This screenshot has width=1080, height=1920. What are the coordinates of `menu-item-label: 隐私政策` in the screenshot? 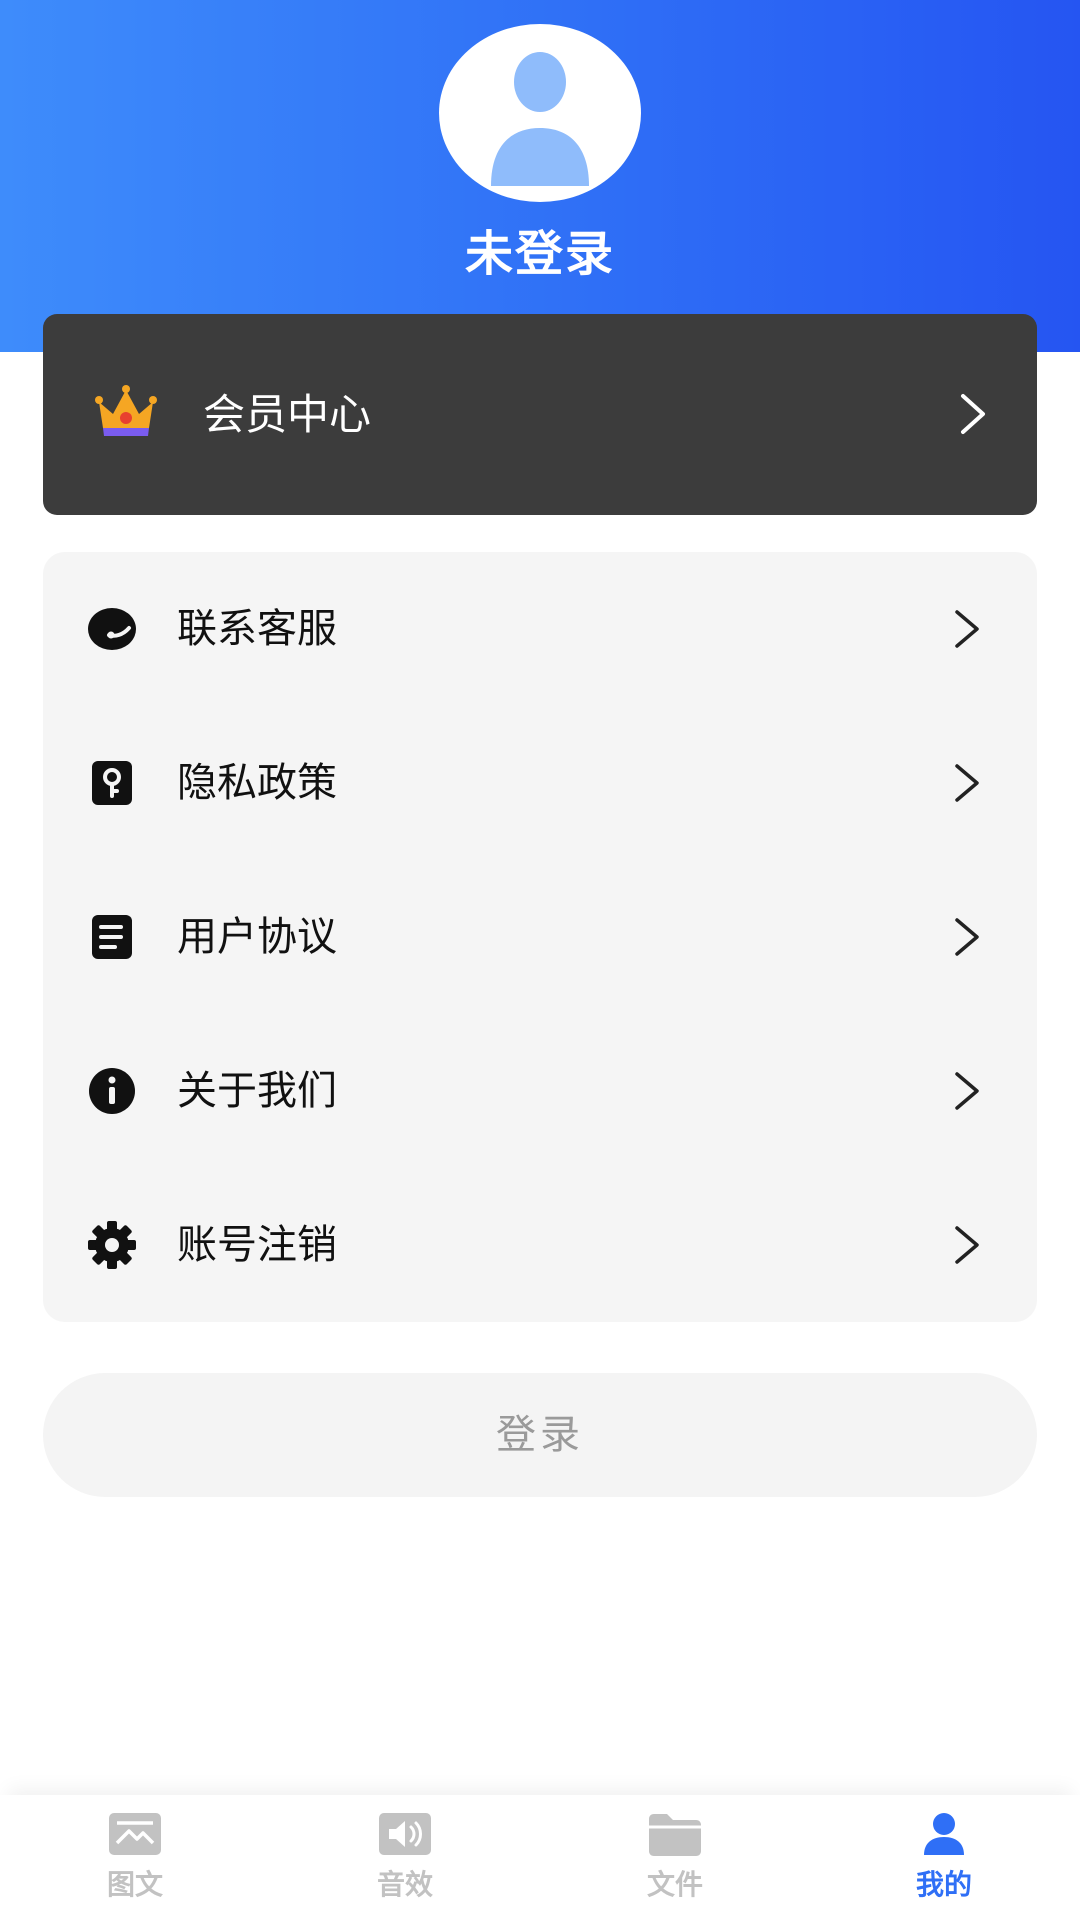 It's located at (257, 783).